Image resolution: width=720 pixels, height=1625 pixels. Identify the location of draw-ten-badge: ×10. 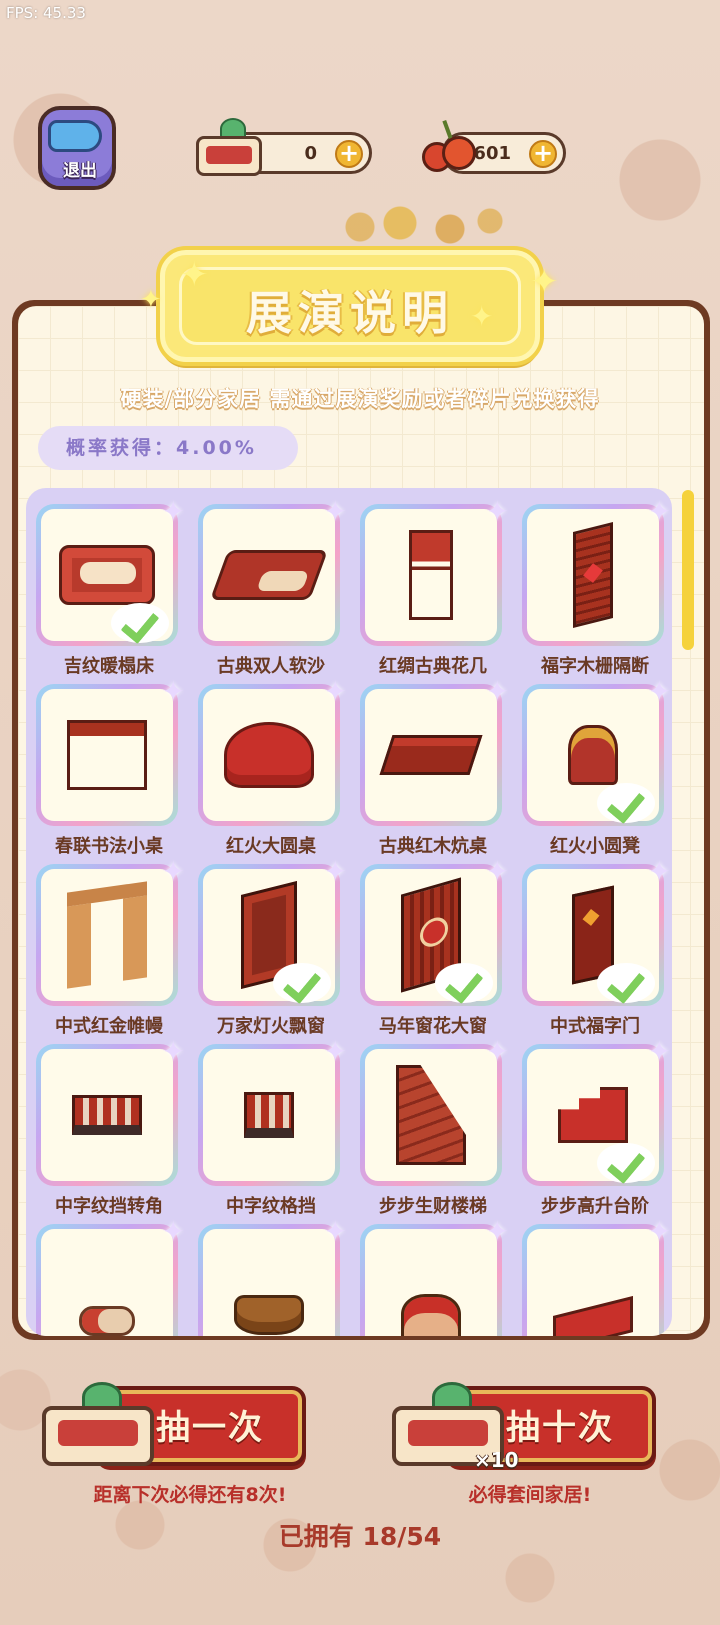
(496, 1460).